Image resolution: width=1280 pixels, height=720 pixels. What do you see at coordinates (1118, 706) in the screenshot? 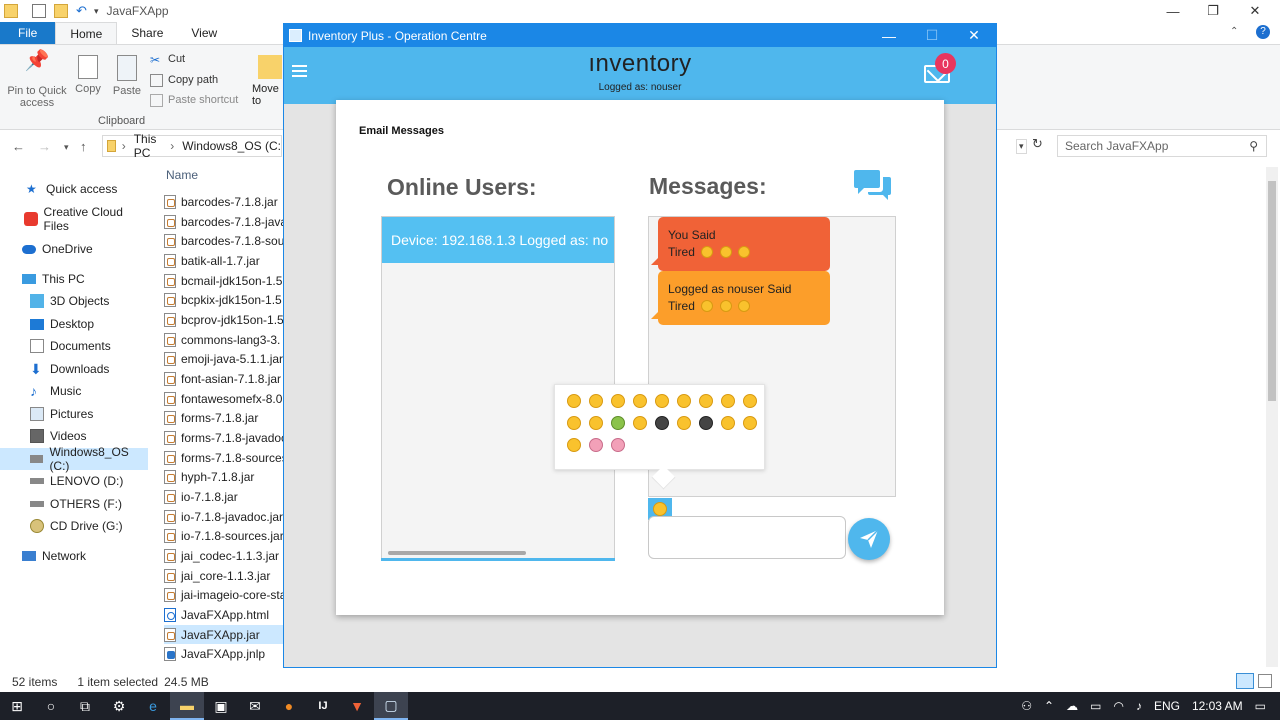
I see `wifi-icon: ◠` at bounding box center [1118, 706].